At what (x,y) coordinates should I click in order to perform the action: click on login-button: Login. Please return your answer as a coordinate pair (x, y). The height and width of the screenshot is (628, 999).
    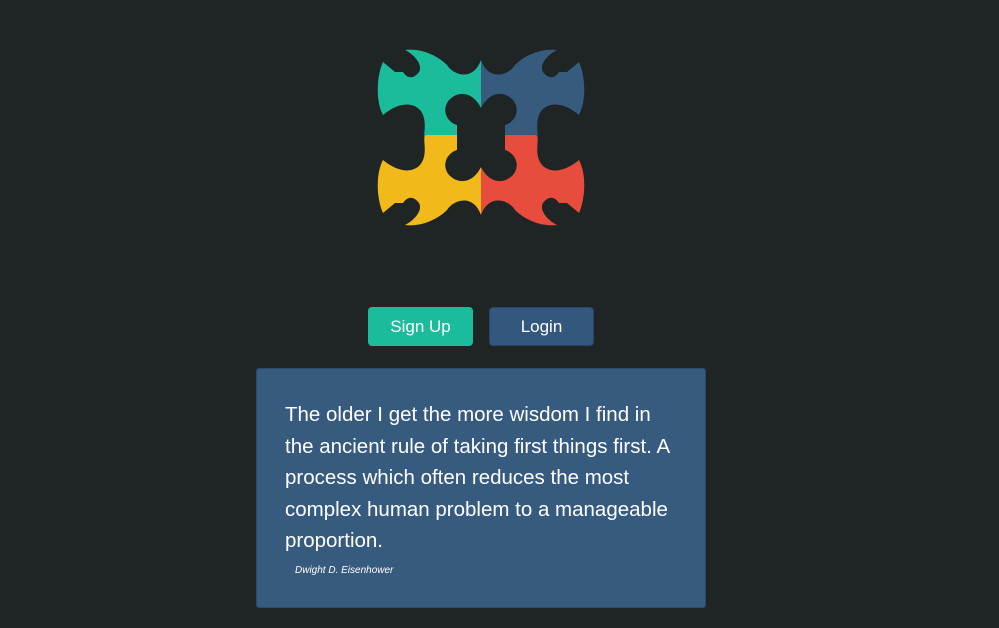
    Looking at the image, I should click on (541, 326).